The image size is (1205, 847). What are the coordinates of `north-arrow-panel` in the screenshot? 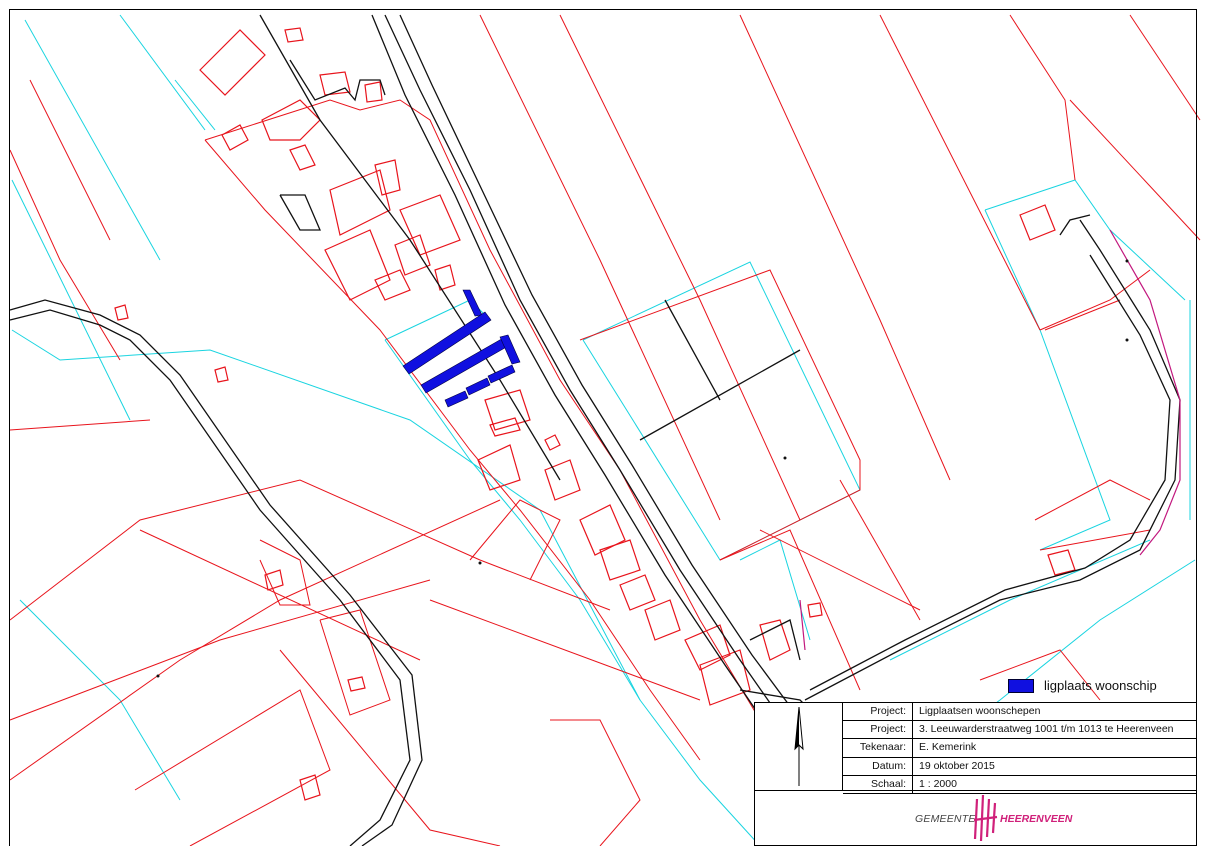 It's located at (799, 746).